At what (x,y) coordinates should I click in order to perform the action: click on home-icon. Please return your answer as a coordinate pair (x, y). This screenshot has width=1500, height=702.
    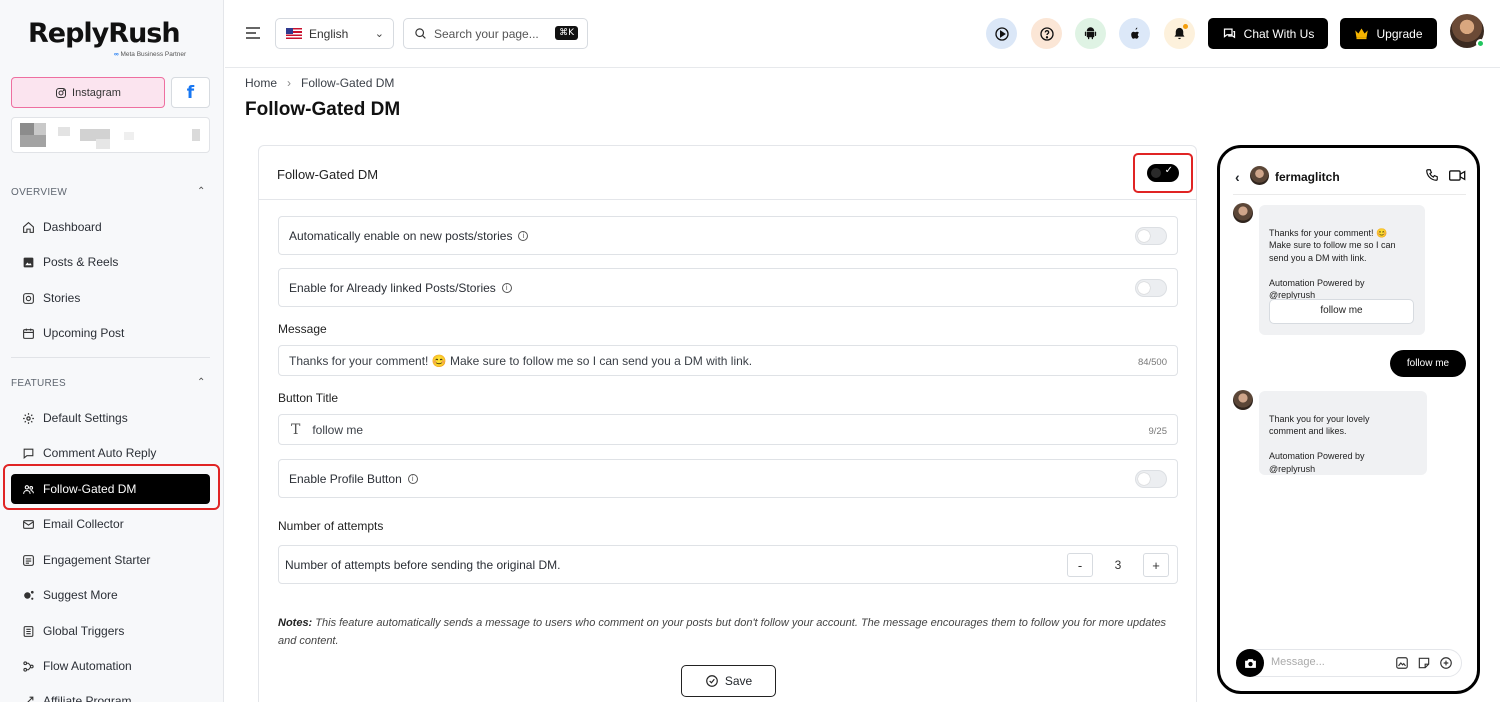
    Looking at the image, I should click on (28, 227).